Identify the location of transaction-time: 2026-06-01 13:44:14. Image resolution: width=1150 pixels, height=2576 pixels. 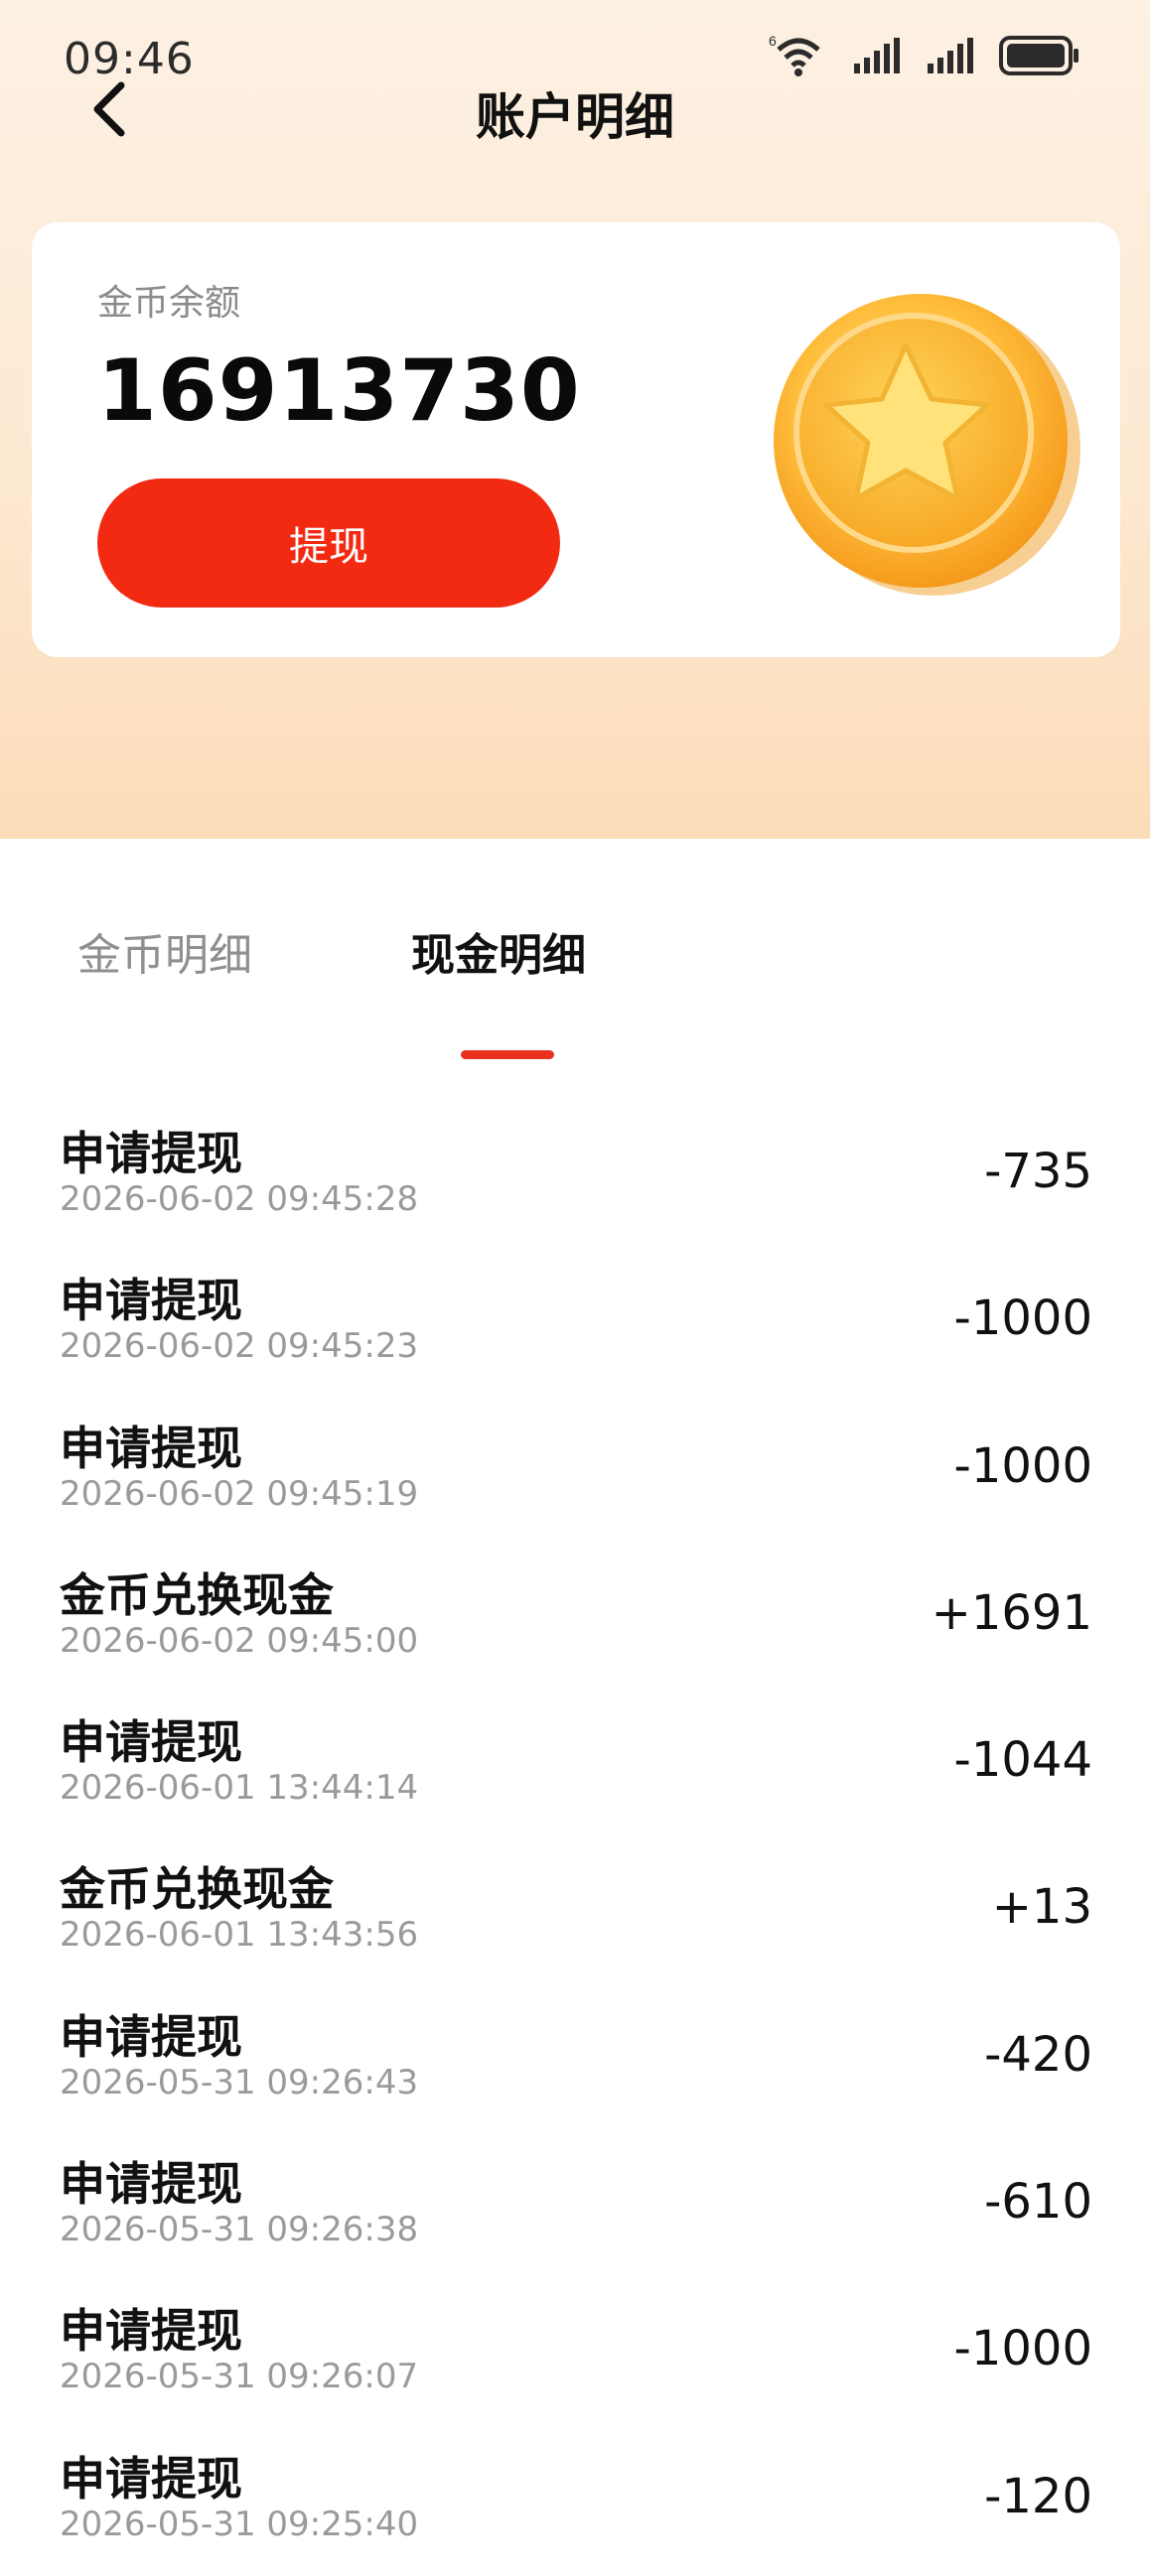
(240, 1788).